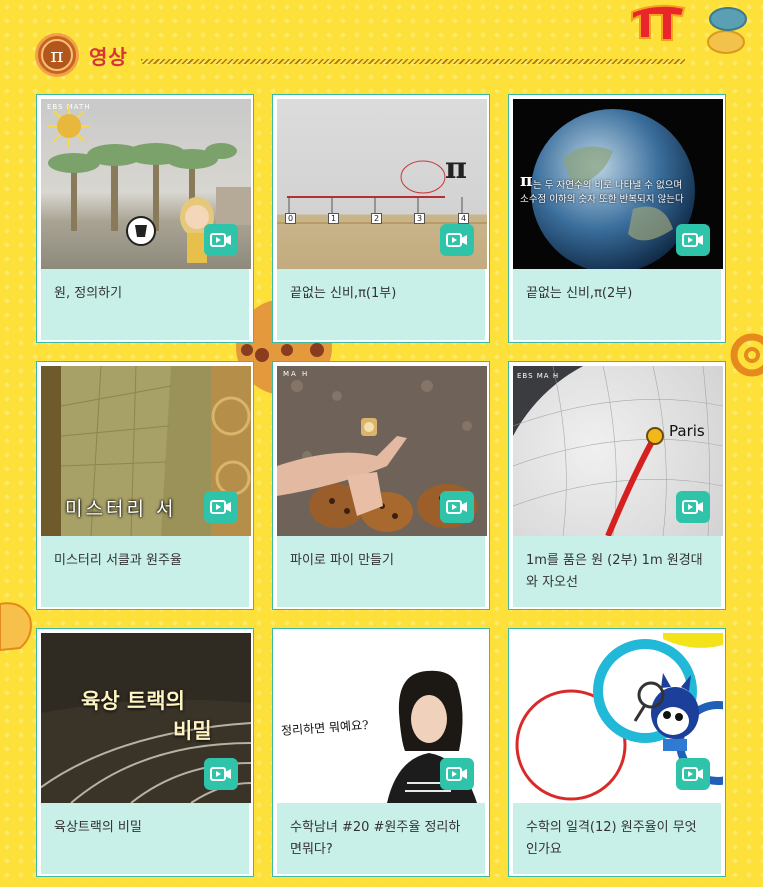 The width and height of the screenshot is (763, 887). I want to click on video-title: 수학남녀 #20 #원주율 정리하면뭐다?, so click(381, 838).